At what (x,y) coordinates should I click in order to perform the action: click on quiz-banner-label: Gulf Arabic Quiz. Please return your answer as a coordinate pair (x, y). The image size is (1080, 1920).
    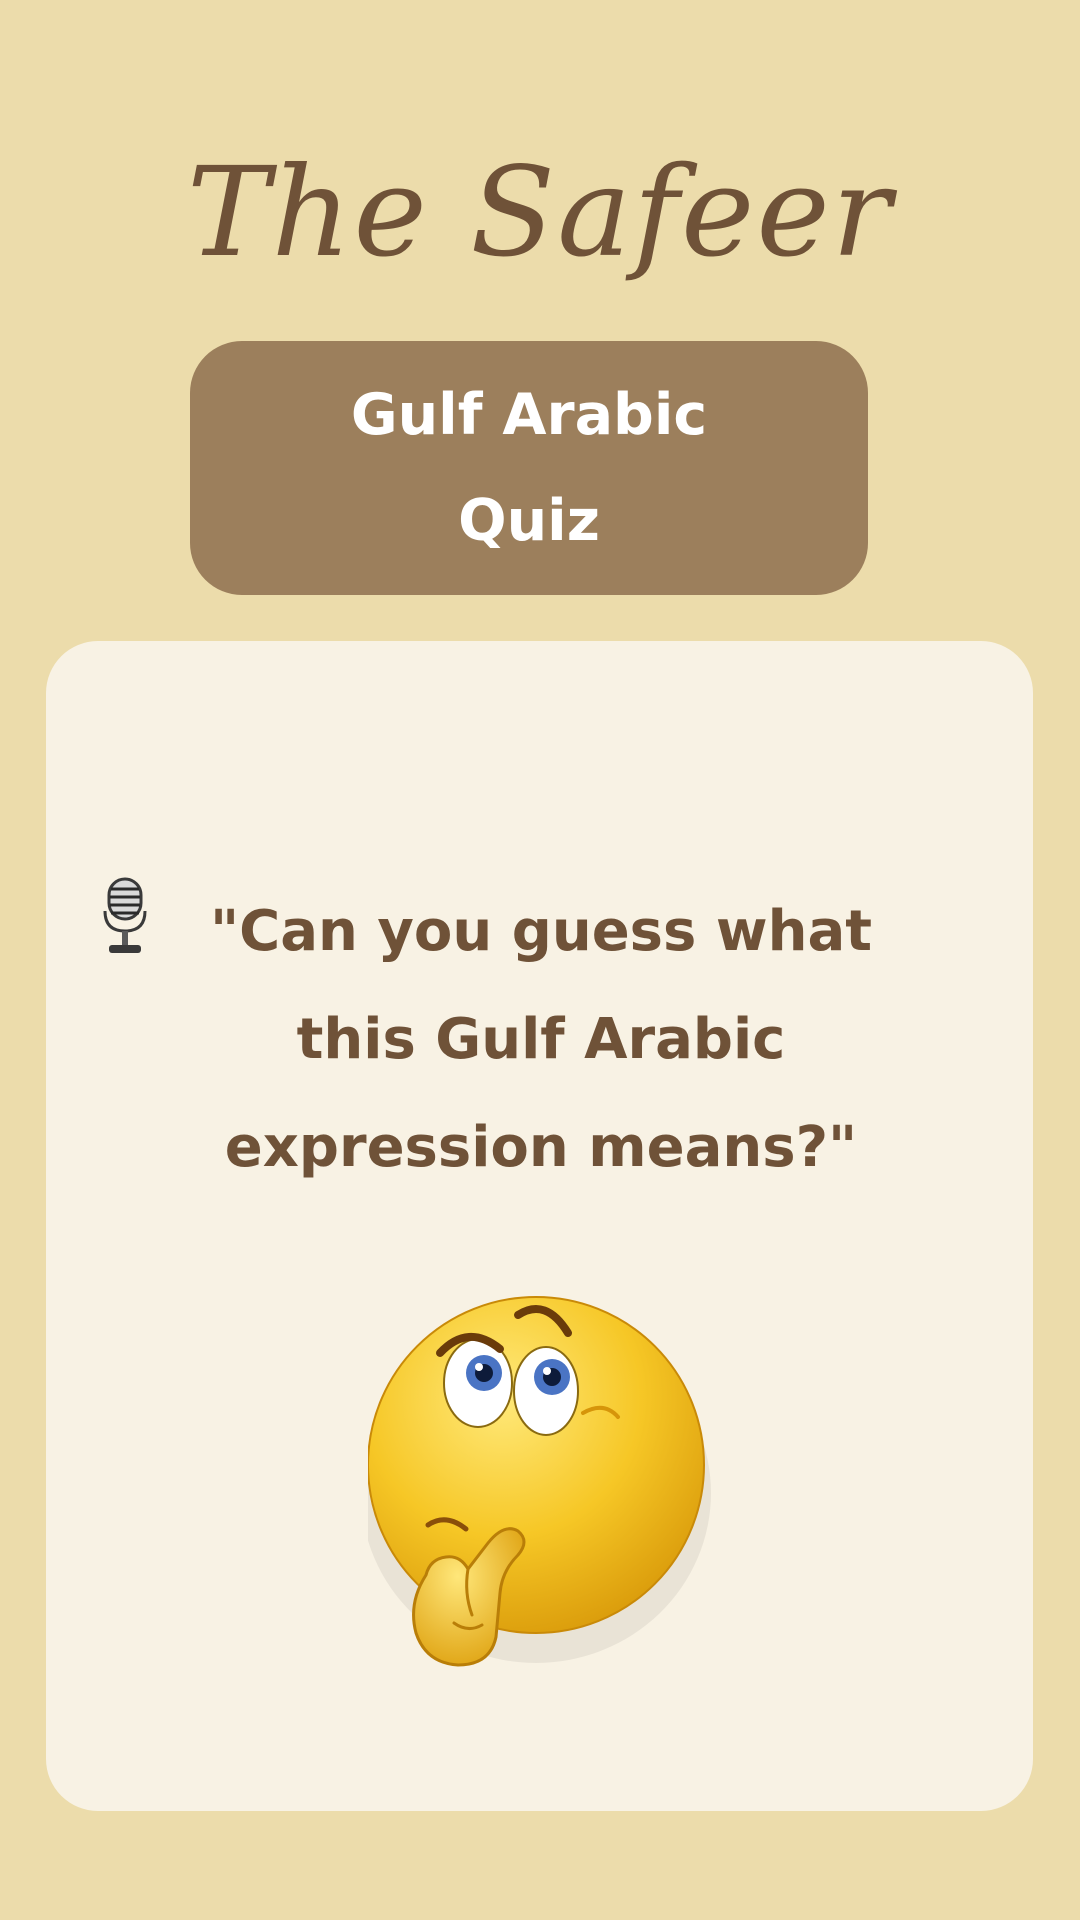
    Looking at the image, I should click on (529, 468).